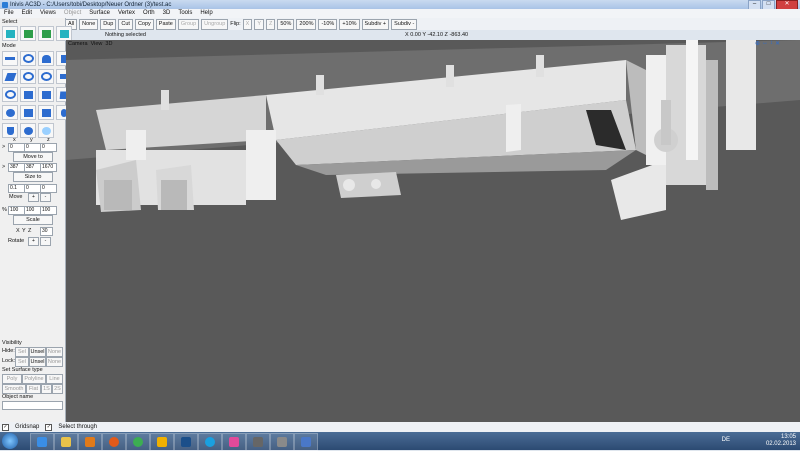 Image resolution: width=800 pixels, height=451 pixels. Describe the element at coordinates (16, 147) in the screenshot. I see `move-x-field: 0` at that location.